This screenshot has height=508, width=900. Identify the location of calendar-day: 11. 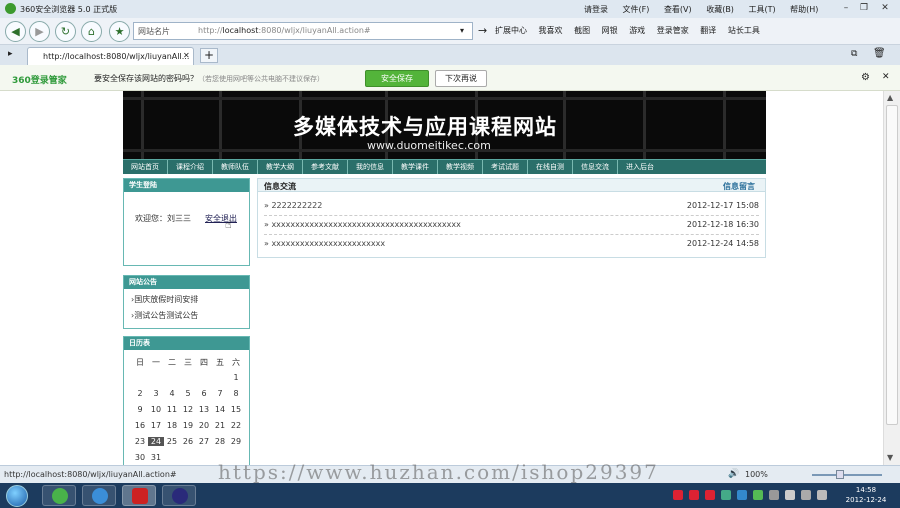
(172, 409).